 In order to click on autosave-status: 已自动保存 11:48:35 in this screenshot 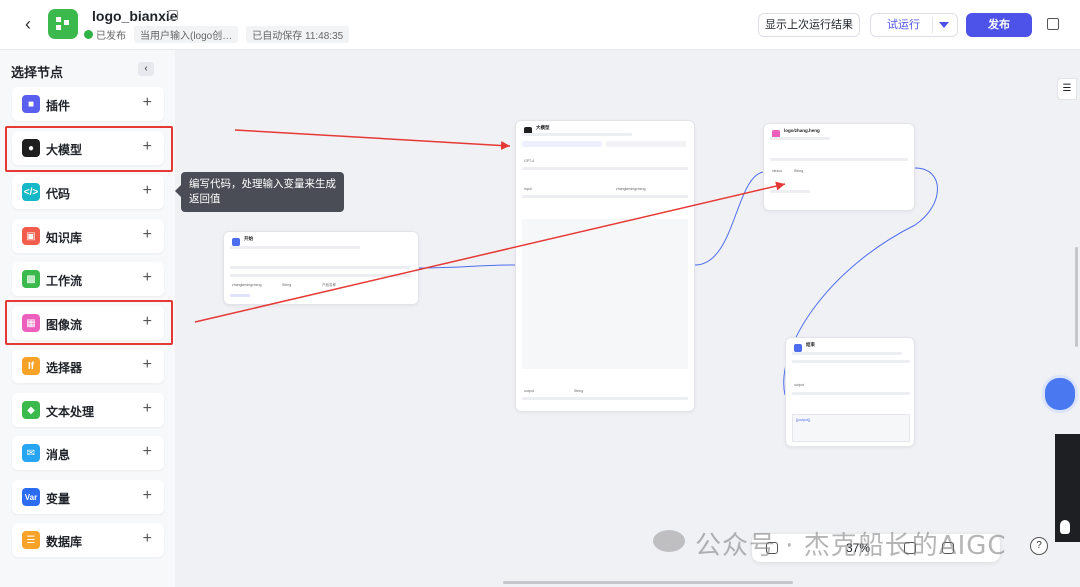, I will do `click(298, 34)`.